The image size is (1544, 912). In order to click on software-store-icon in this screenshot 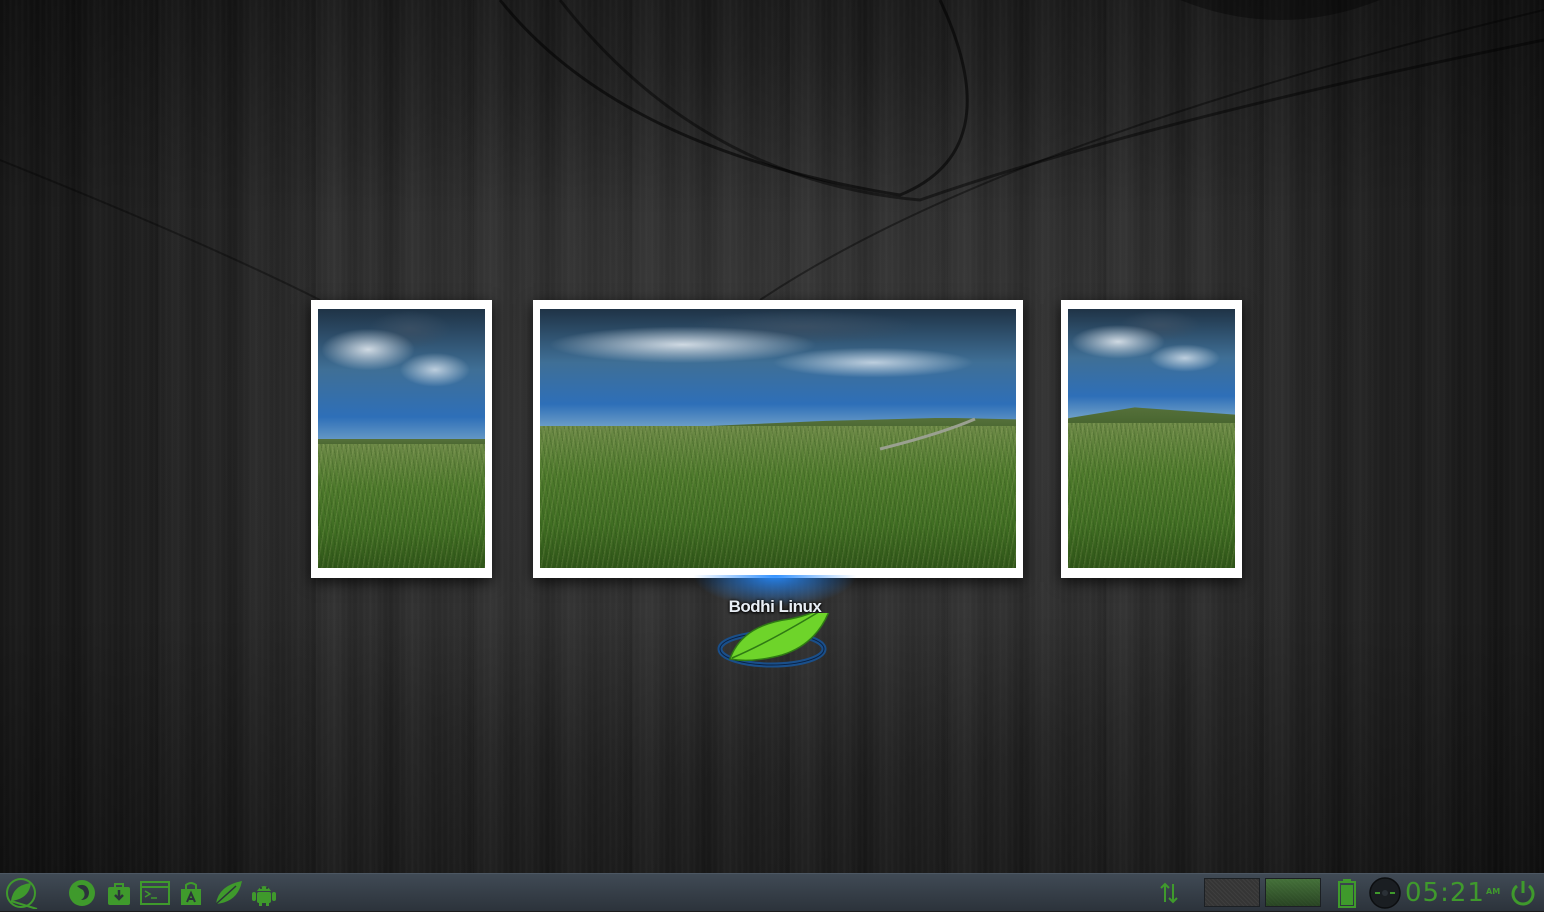, I will do `click(119, 894)`.